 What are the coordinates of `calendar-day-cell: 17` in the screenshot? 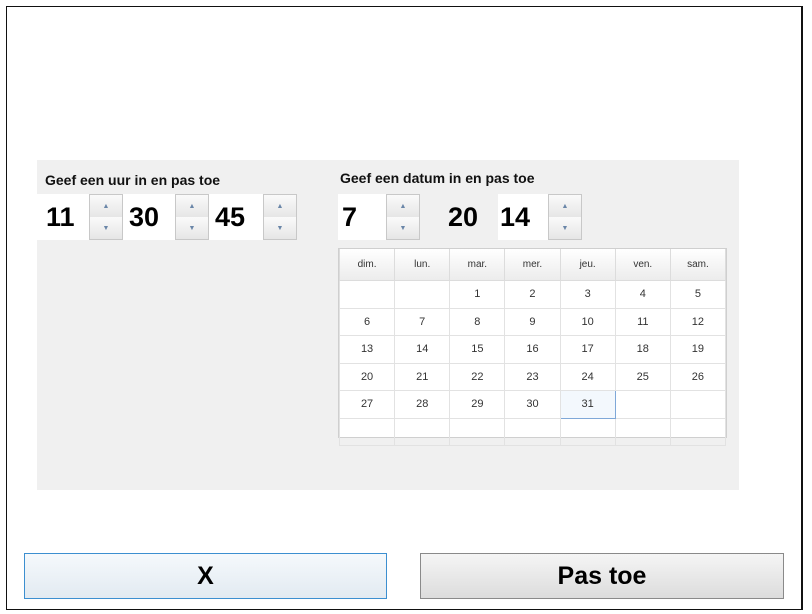 It's located at (587, 349).